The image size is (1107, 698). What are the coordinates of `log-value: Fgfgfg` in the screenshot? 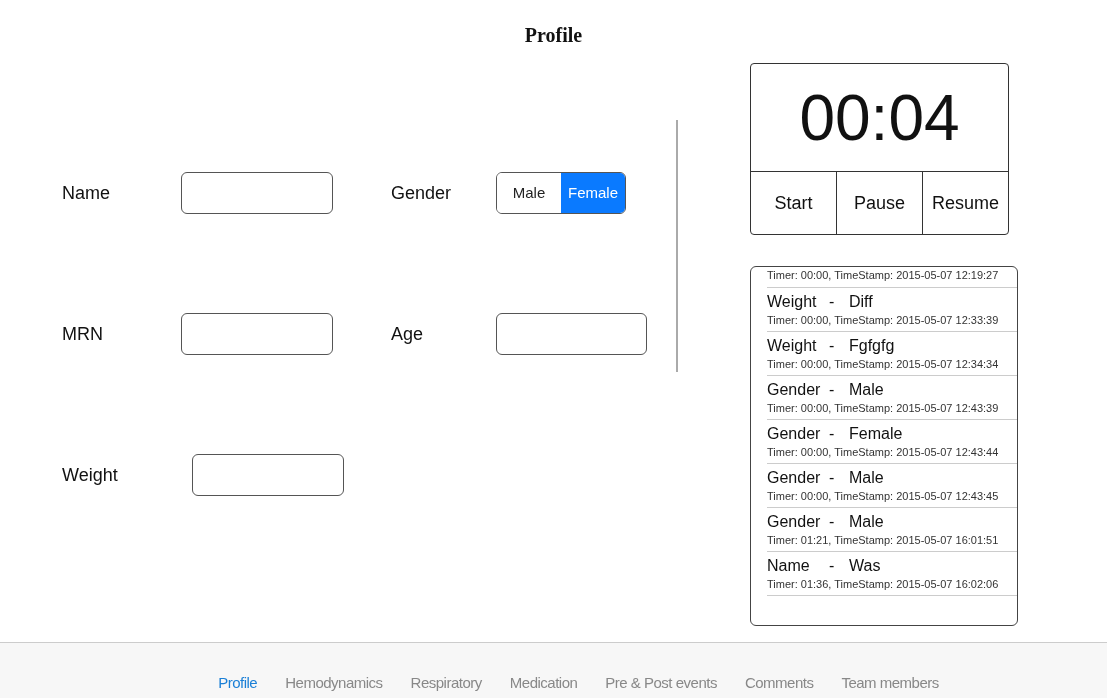 It's located at (872, 346).